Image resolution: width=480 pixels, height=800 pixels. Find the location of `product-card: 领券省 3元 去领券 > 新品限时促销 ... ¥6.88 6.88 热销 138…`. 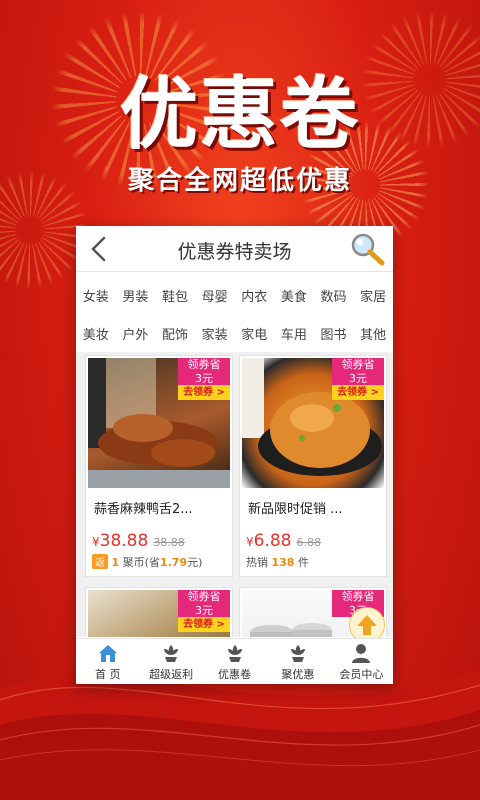

product-card: 领券省 3元 去领券 > 新品限时促销 ... ¥6.88 6.88 热销 138… is located at coordinates (313, 466).